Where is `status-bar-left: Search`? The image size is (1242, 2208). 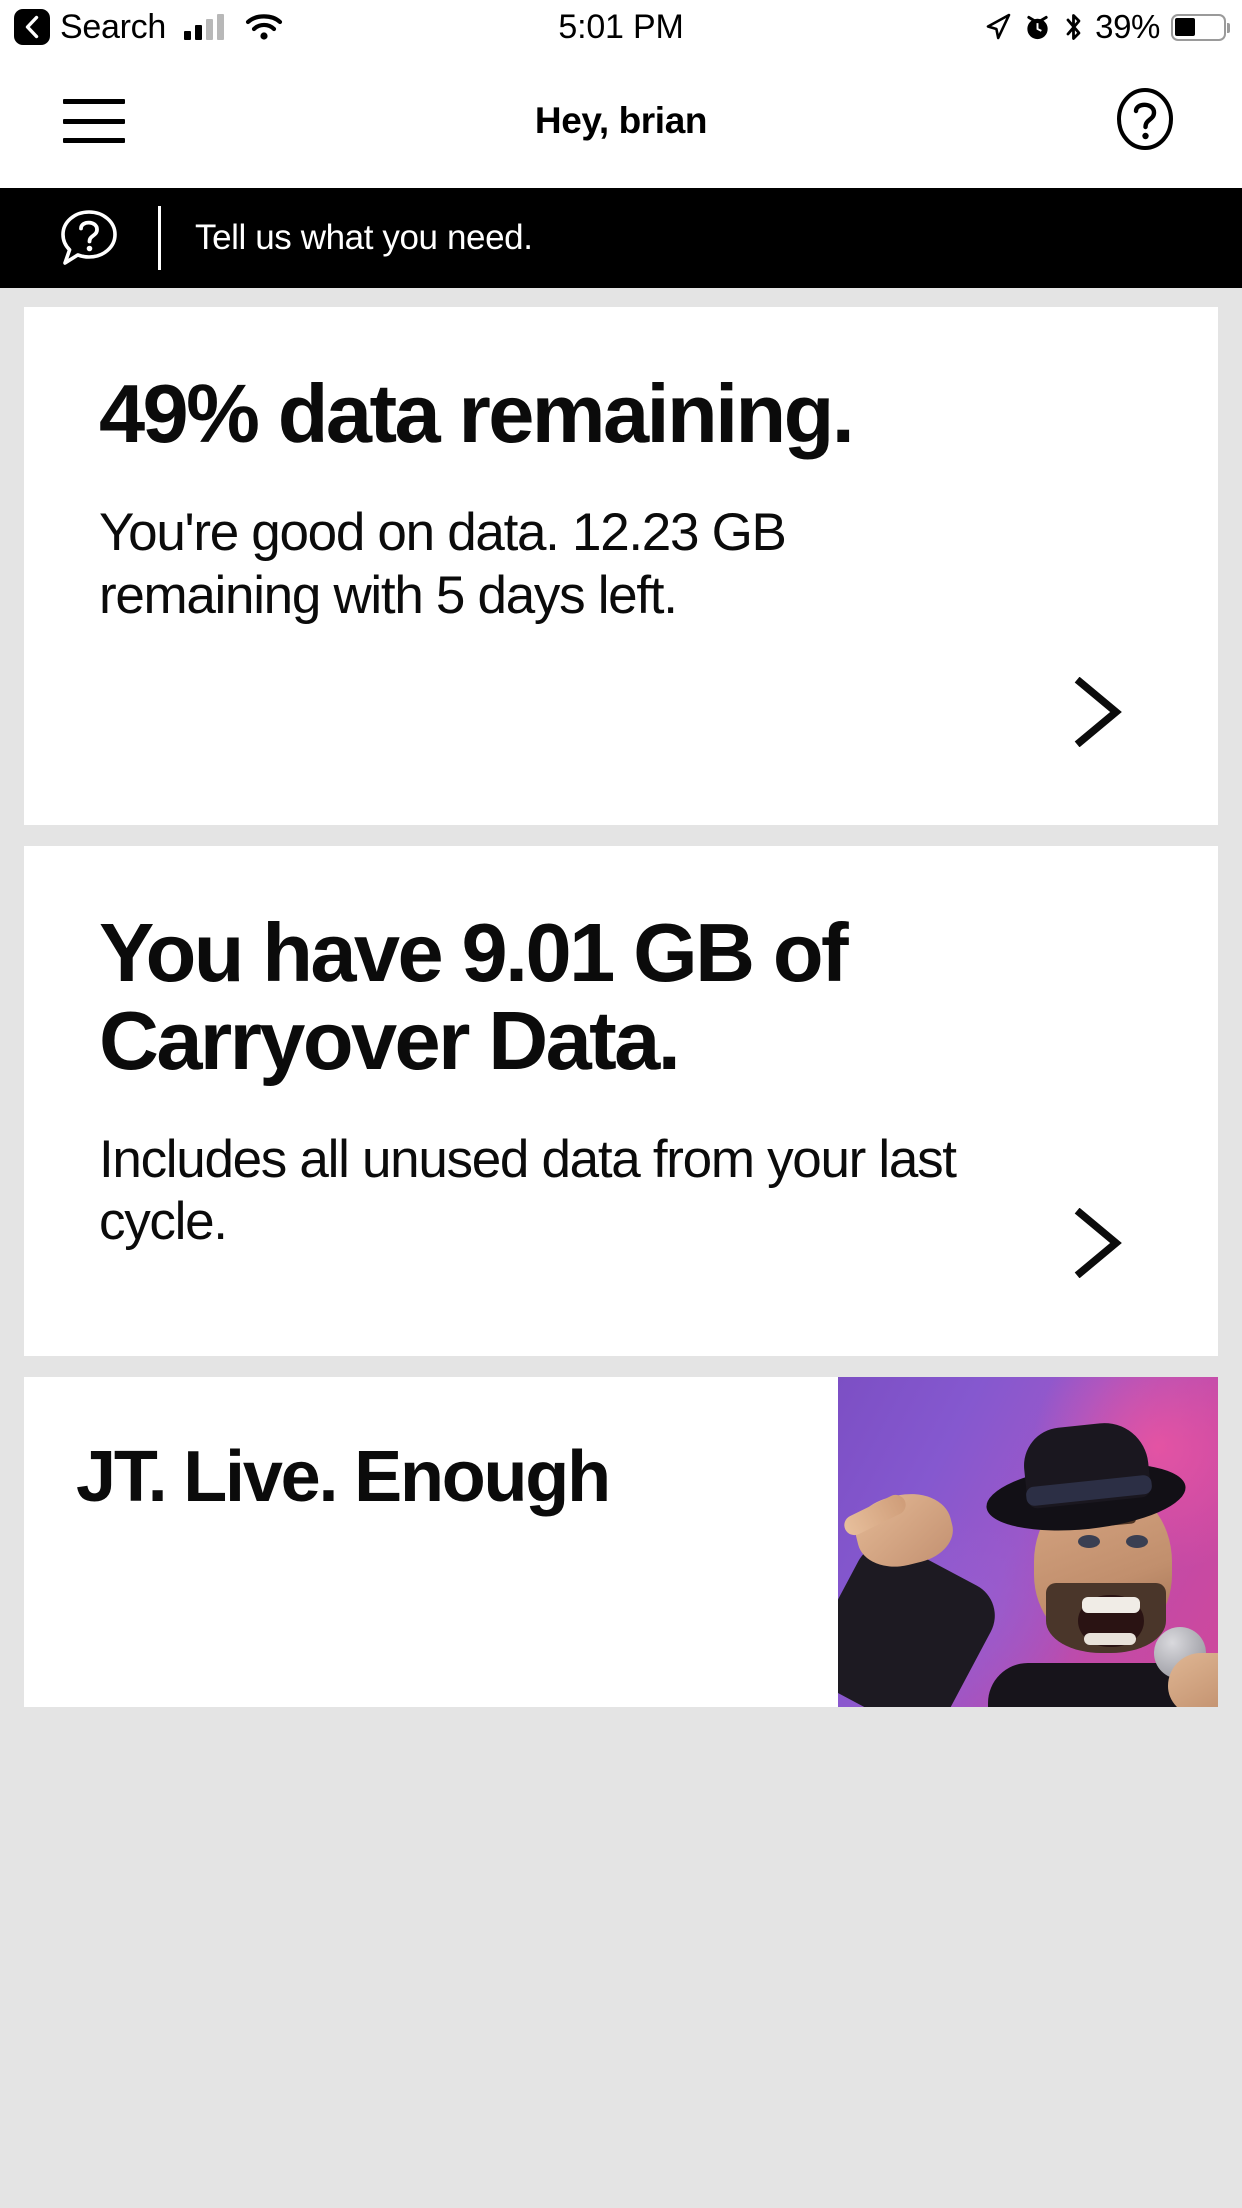 status-bar-left: Search is located at coordinates (142, 27).